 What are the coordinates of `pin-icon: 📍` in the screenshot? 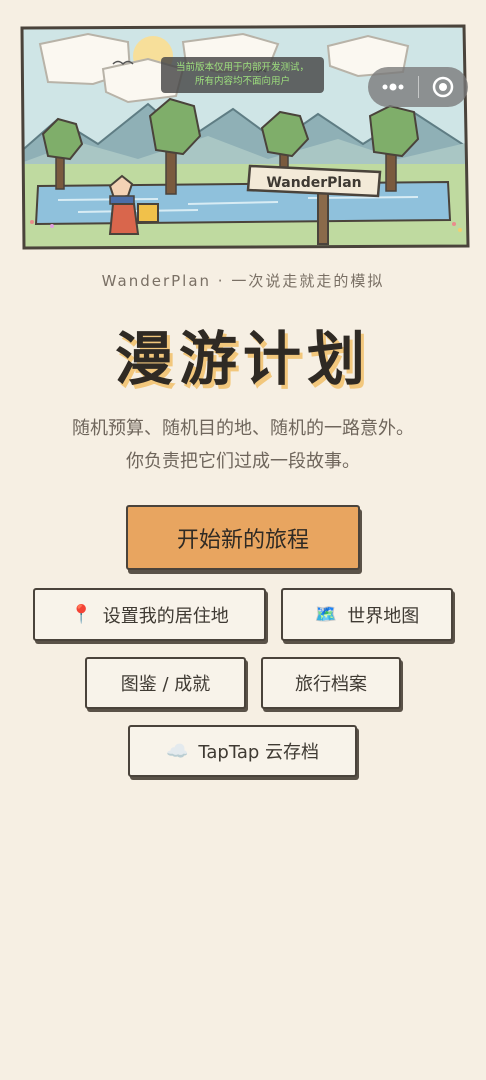 It's located at (81, 614).